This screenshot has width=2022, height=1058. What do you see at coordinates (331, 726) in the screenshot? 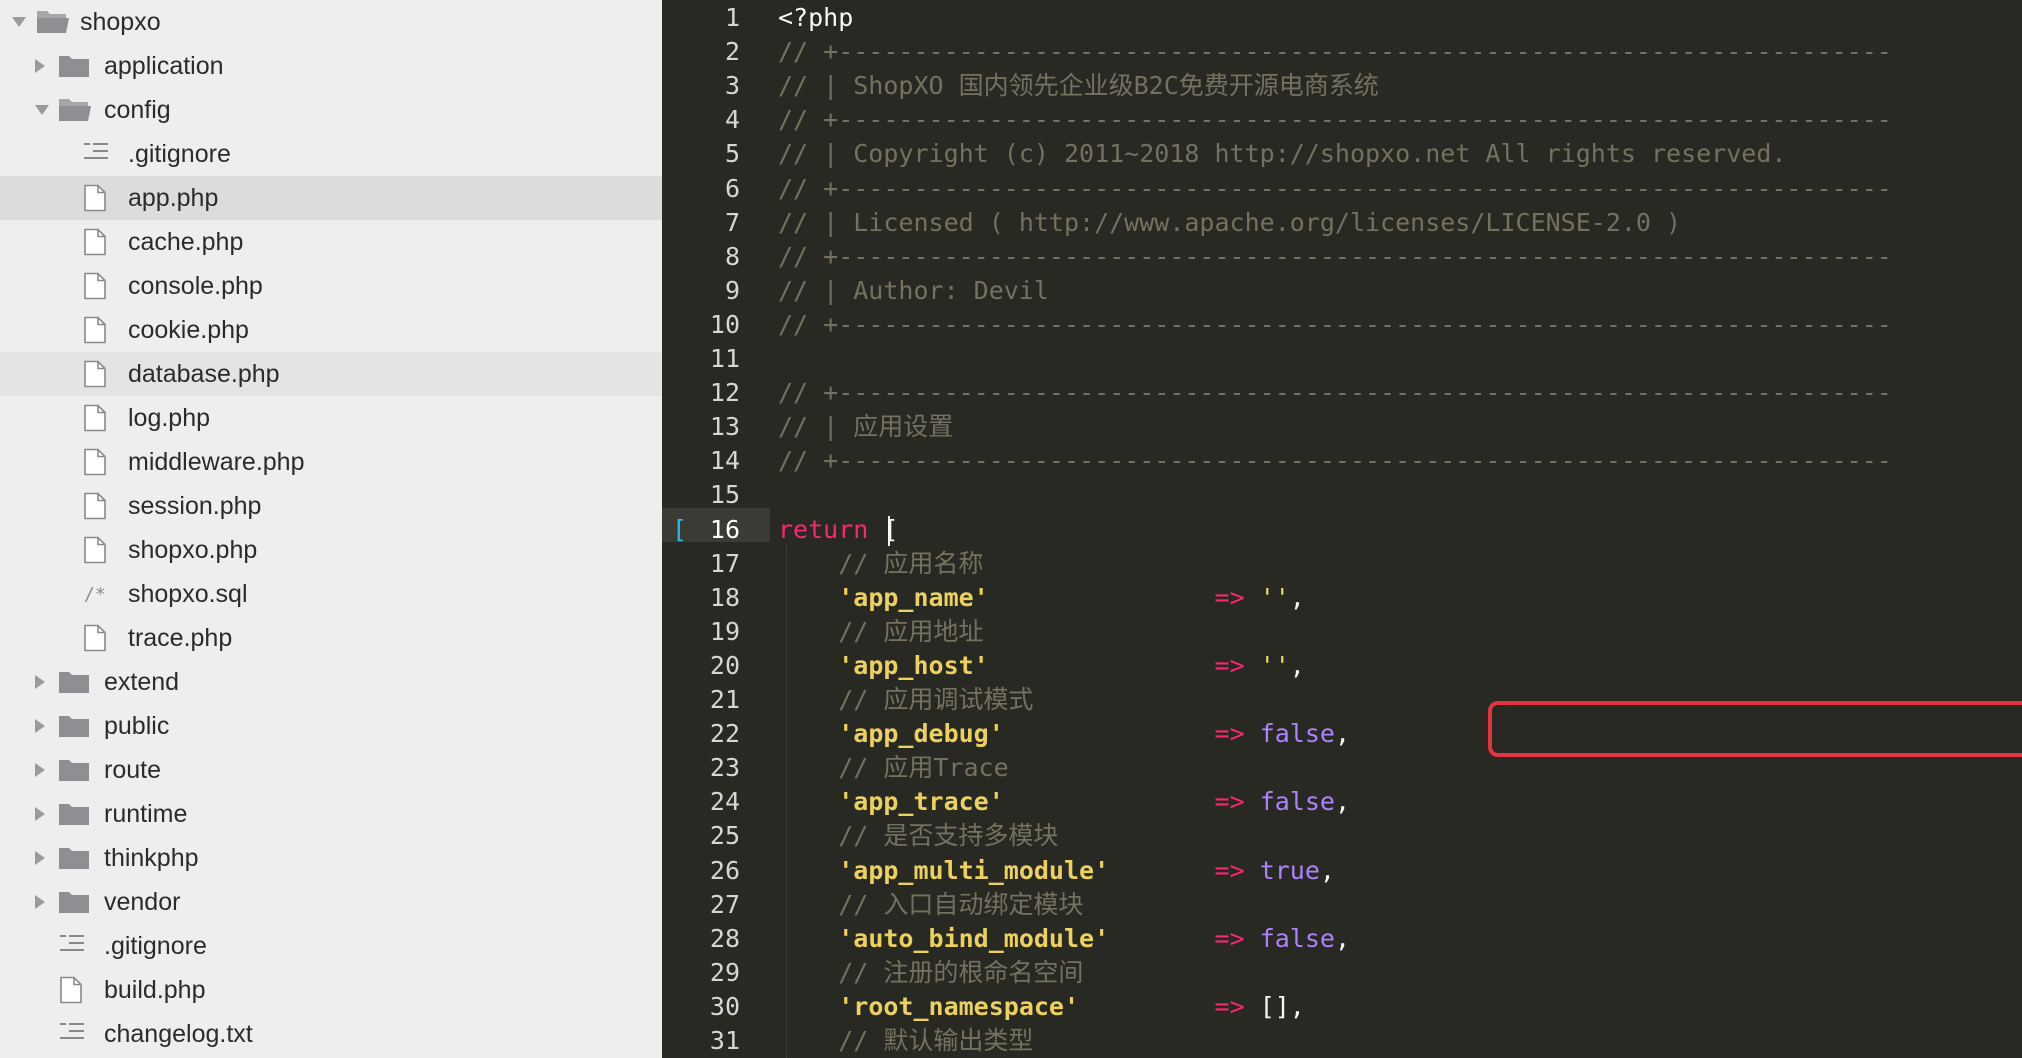
I see `tree-item: public` at bounding box center [331, 726].